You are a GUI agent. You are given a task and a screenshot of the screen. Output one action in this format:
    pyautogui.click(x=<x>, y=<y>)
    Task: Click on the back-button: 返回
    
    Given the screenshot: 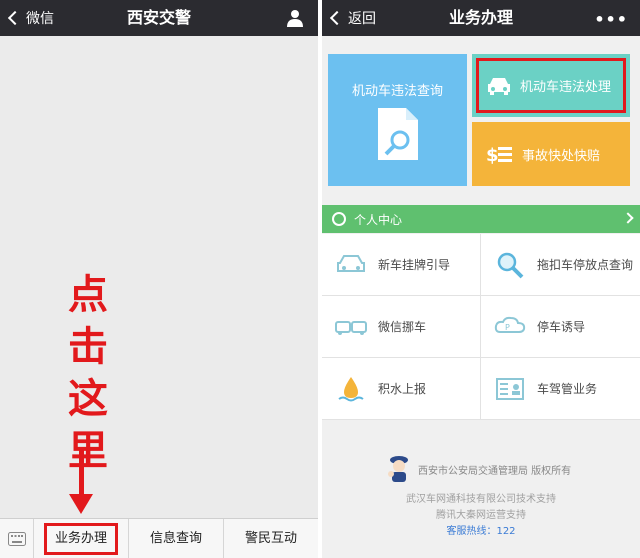 What is the action you would take?
    pyautogui.click(x=352, y=18)
    